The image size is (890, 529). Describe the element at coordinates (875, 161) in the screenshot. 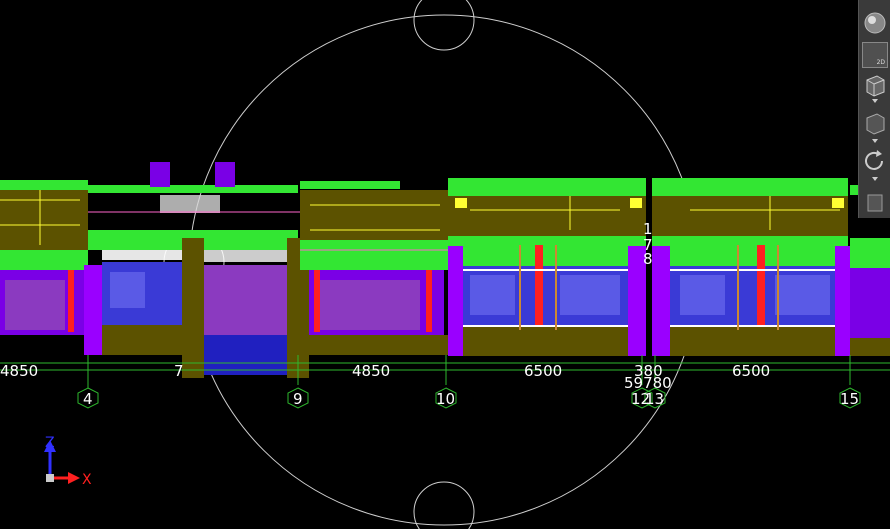

I see `orbit-icon` at that location.